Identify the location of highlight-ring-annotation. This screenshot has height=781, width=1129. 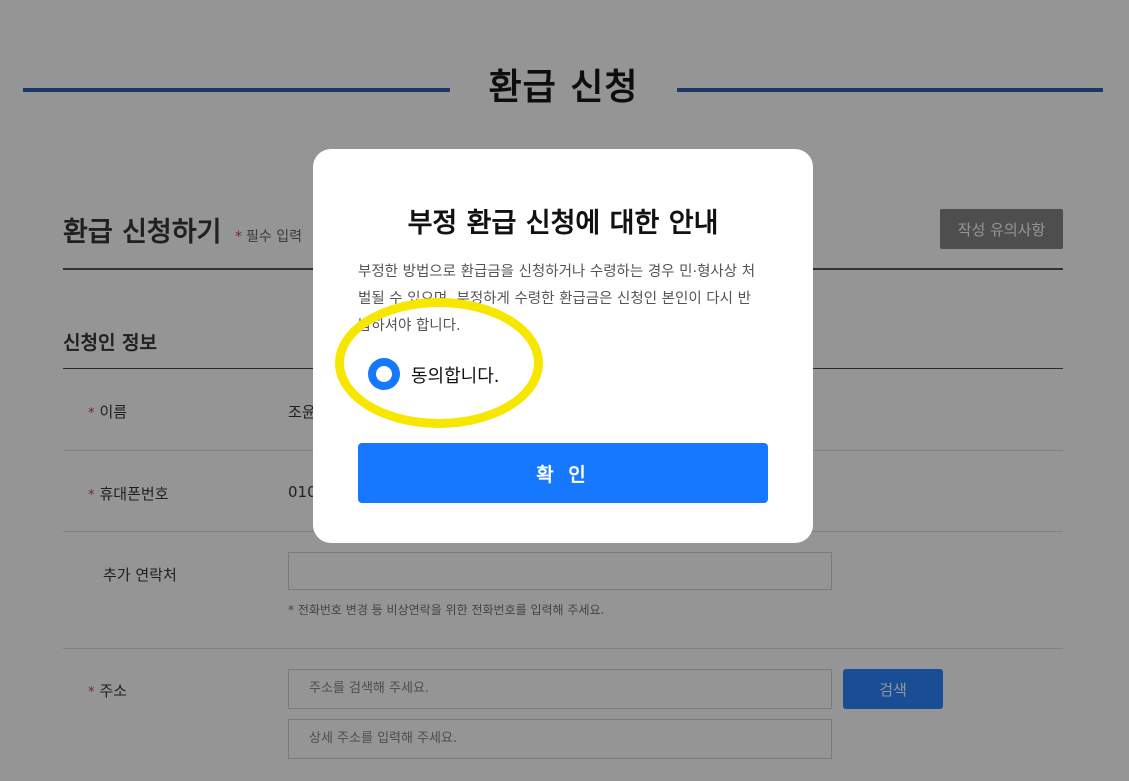
(439, 363).